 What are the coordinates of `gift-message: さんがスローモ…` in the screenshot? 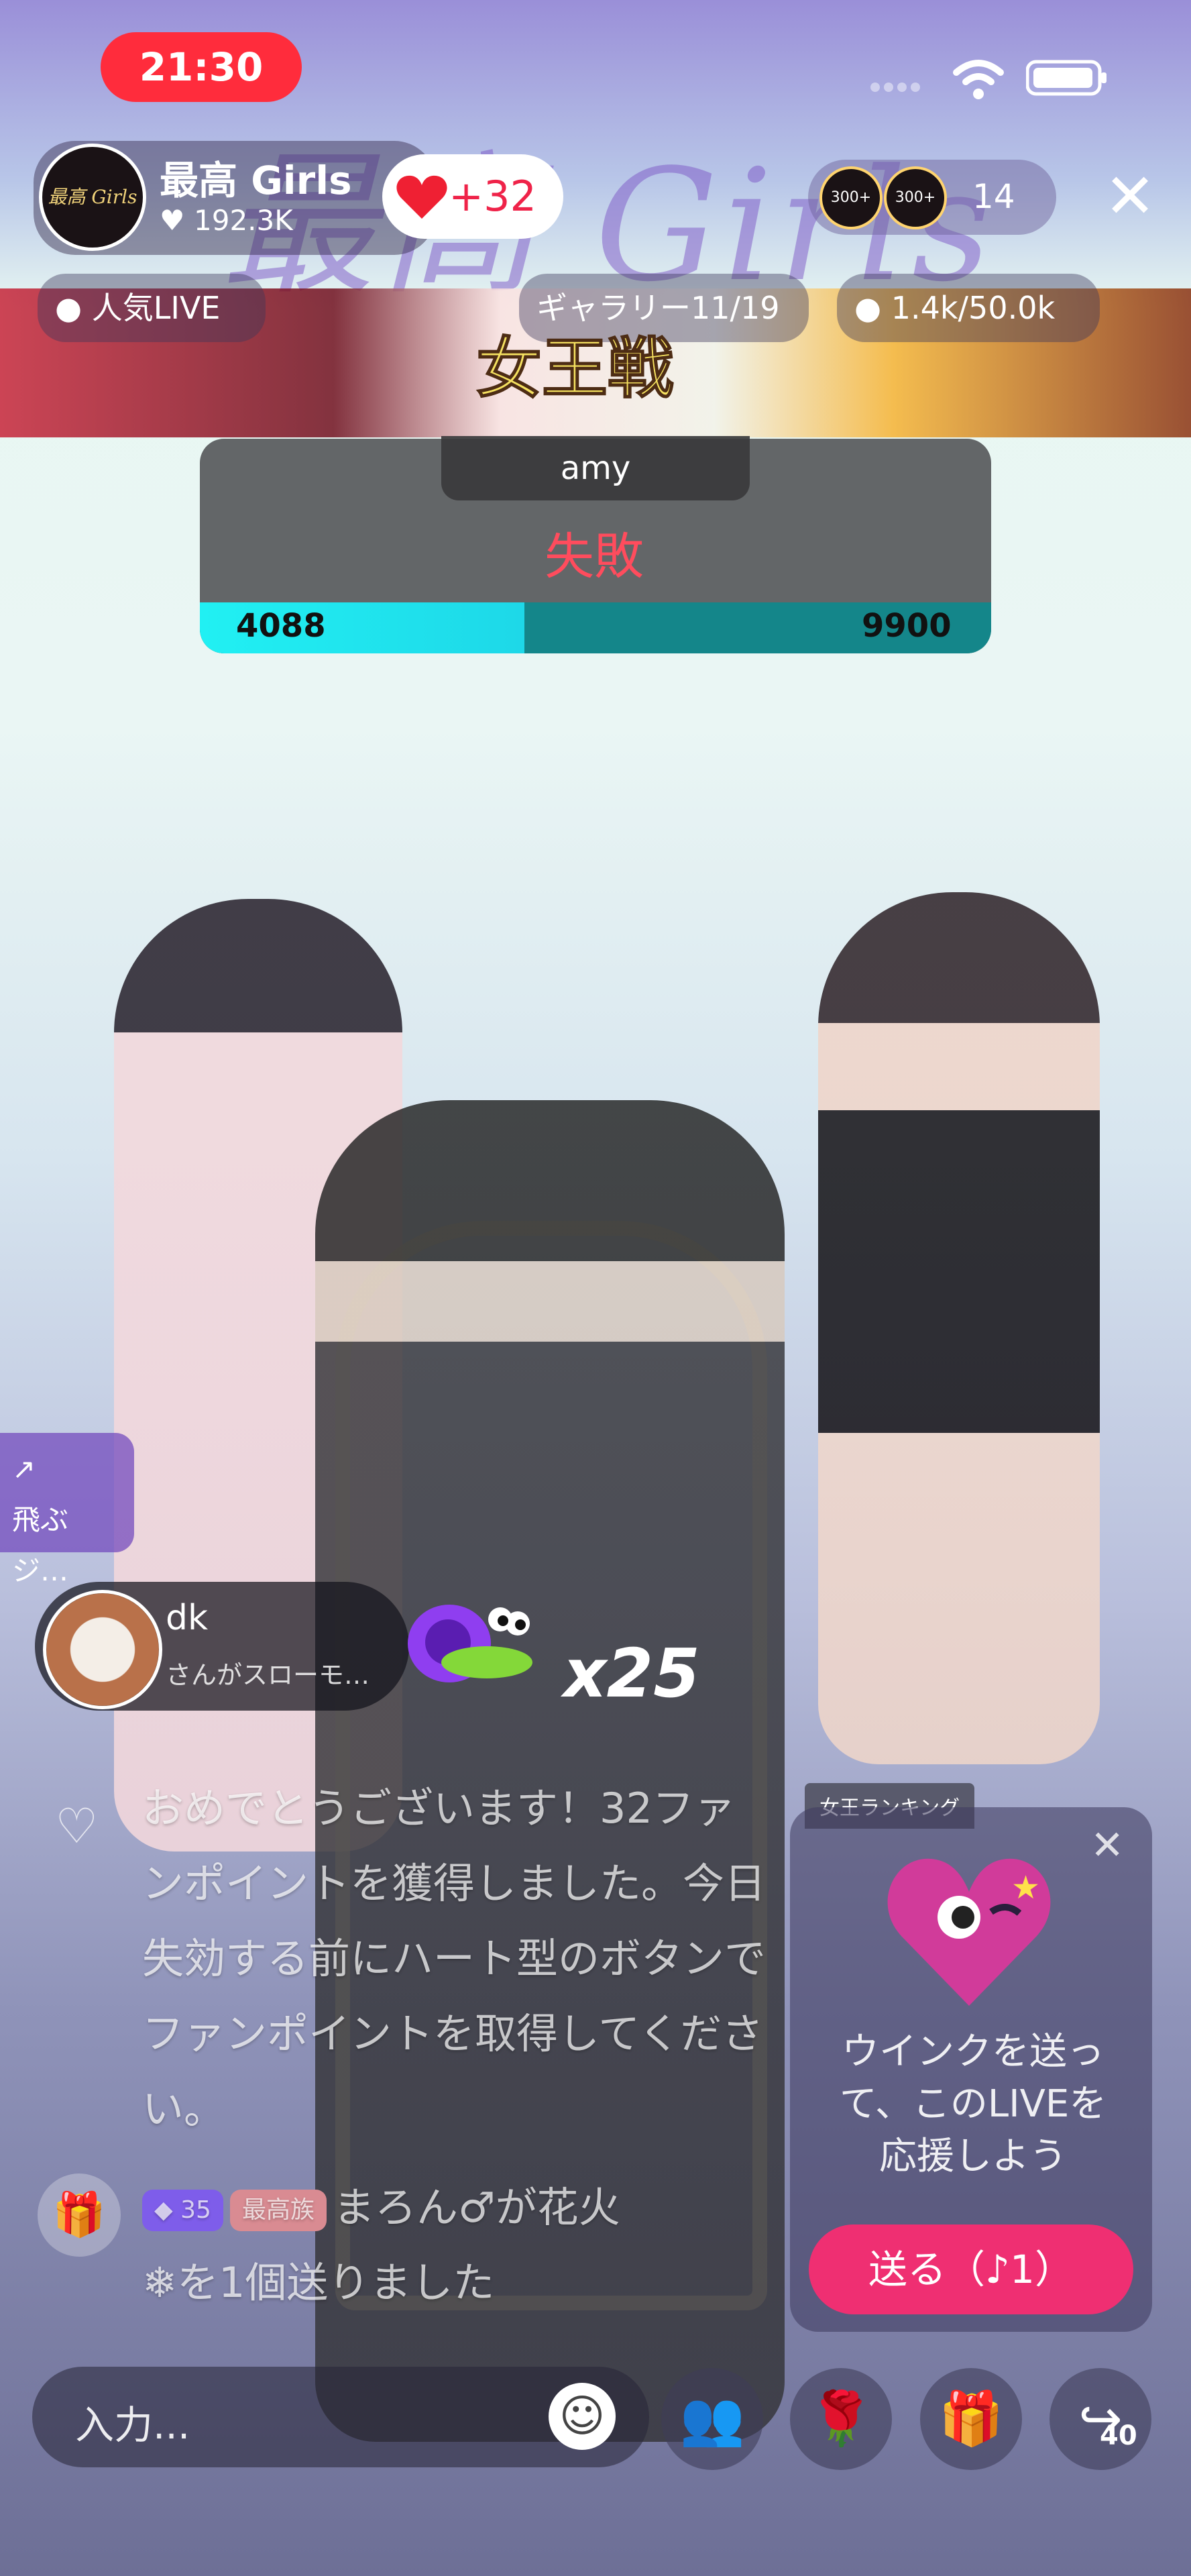 It's located at (268, 1675).